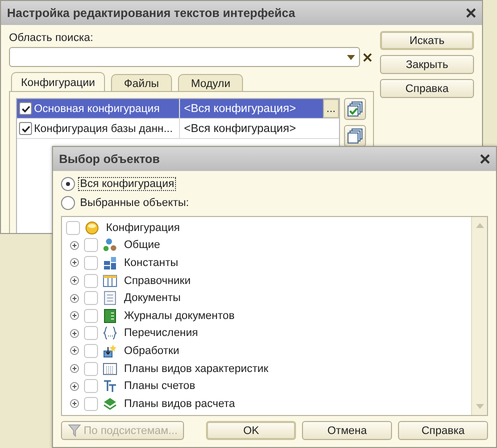 The height and width of the screenshot is (448, 497). I want to click on radio-label: Вся конфигурация, so click(127, 183).